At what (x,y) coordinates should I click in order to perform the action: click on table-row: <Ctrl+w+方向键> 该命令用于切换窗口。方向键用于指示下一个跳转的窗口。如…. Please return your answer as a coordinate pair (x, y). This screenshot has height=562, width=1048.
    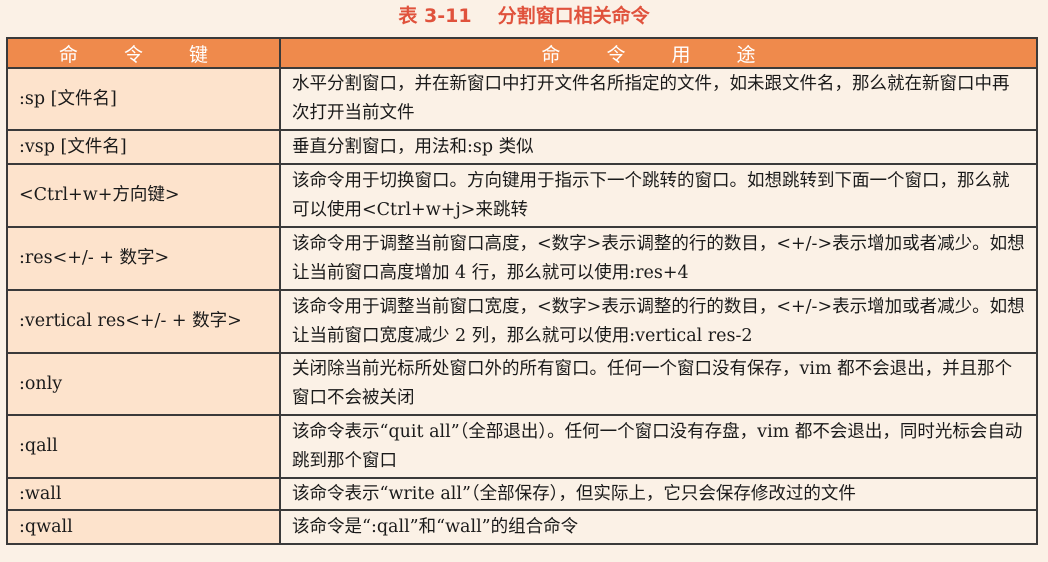
    Looking at the image, I should click on (522, 195).